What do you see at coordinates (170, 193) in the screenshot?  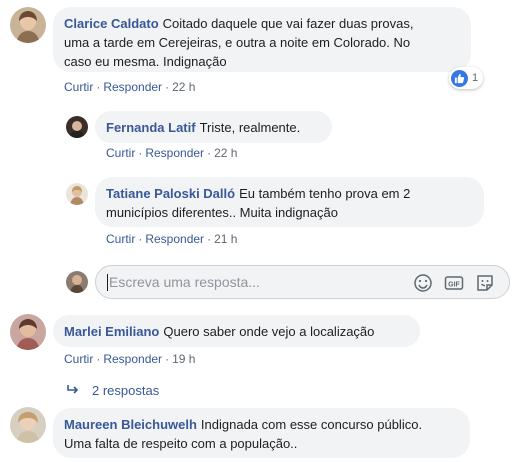 I see `comment-author: Tatiane Paloski Dalló` at bounding box center [170, 193].